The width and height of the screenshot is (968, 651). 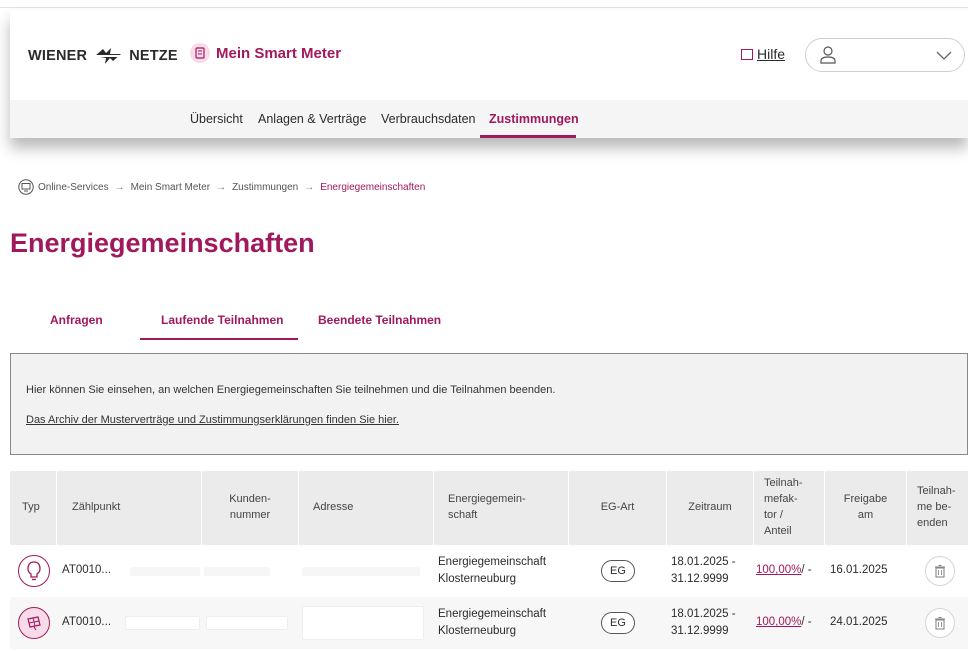 What do you see at coordinates (763, 54) in the screenshot?
I see `help-link: Hilfe` at bounding box center [763, 54].